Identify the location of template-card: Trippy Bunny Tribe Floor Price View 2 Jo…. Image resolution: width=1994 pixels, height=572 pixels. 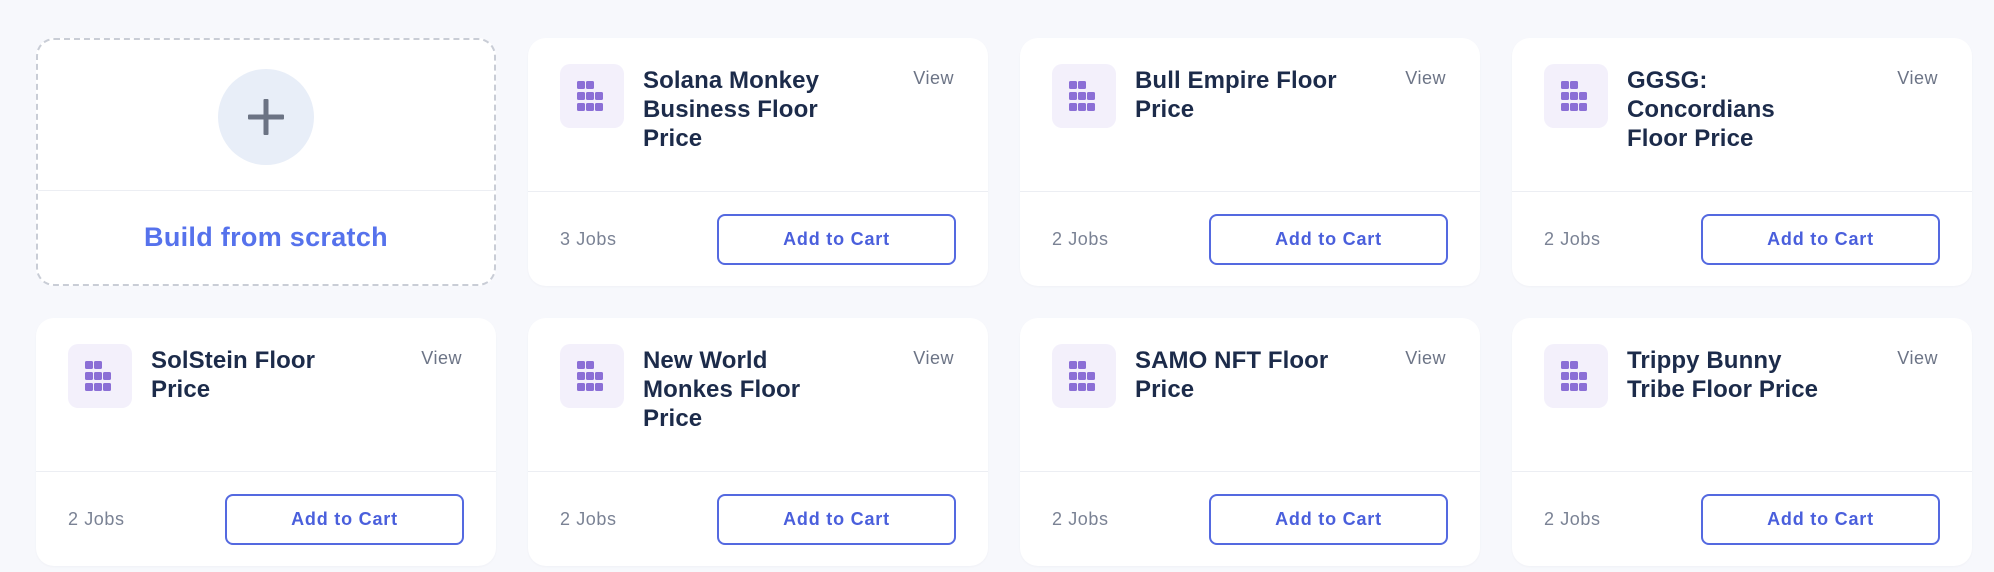
(1742, 442).